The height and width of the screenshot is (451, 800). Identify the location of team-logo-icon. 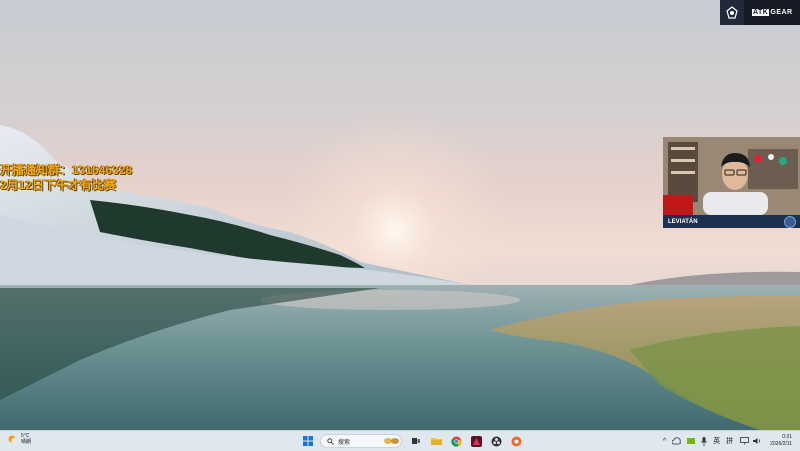
(732, 12).